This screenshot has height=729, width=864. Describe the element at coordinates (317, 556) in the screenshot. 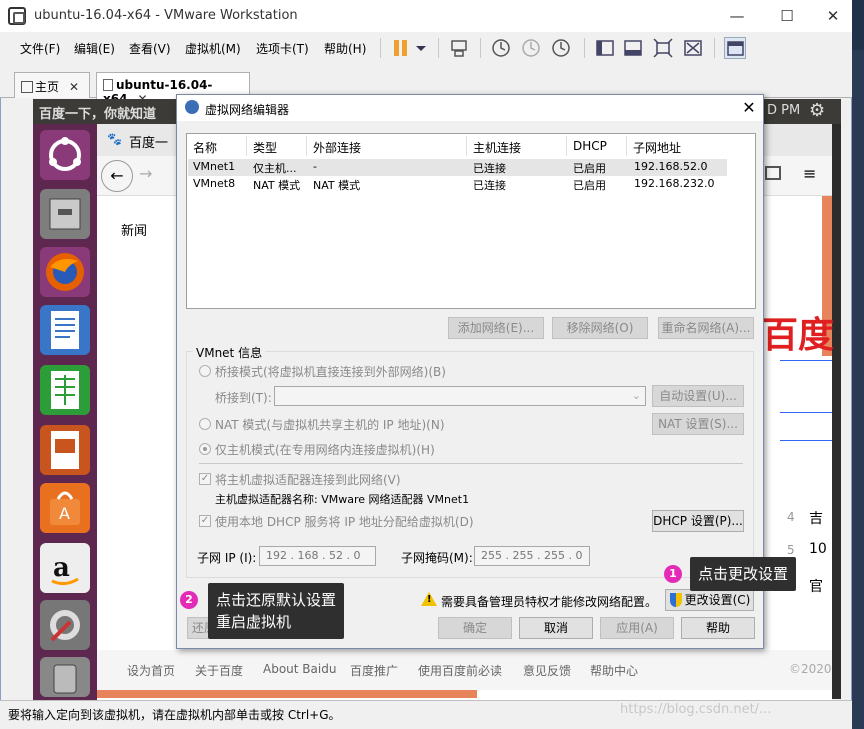

I see `subnet-ip-field: 192 . 168 . 52 . 0` at that location.